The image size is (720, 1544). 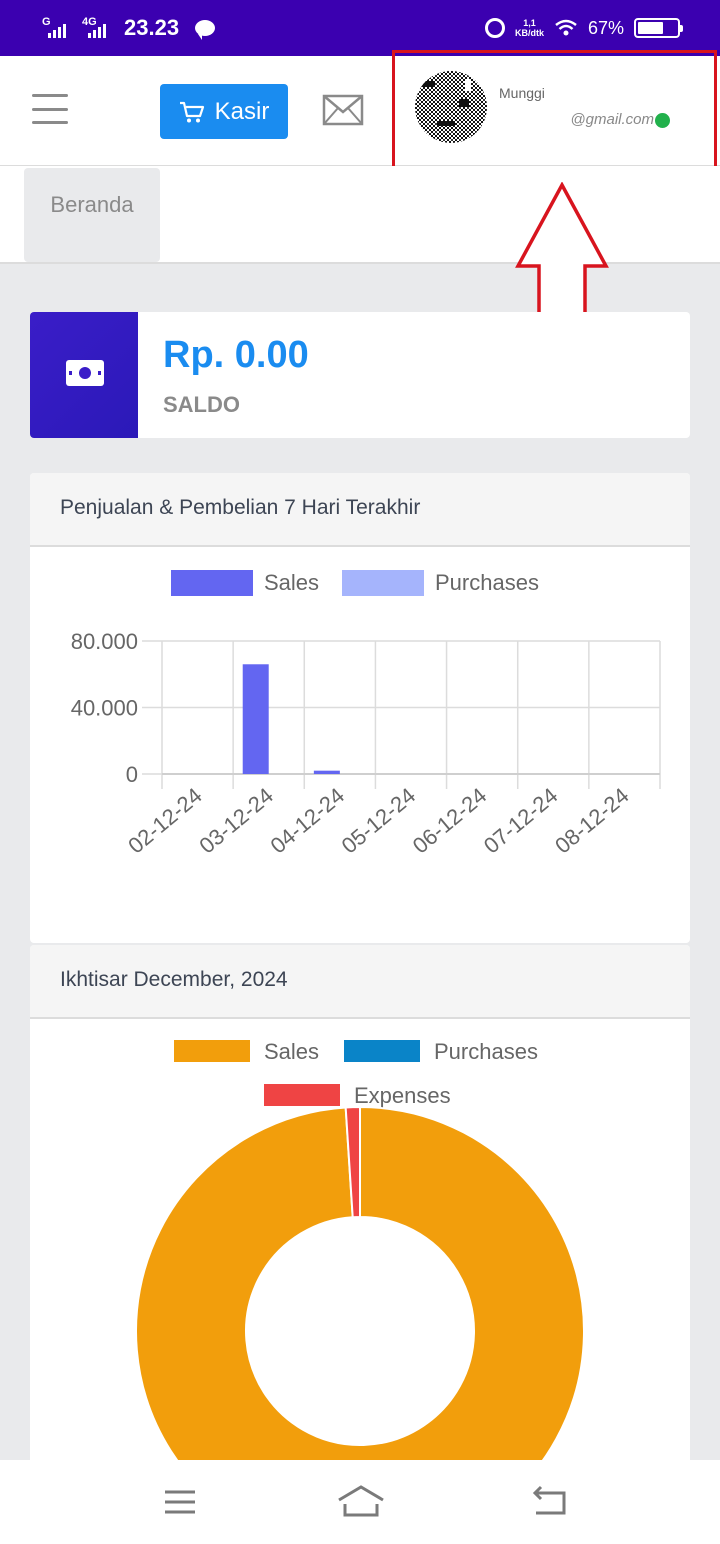 I want to click on signal-icon-2: 4G, so click(x=95, y=28).